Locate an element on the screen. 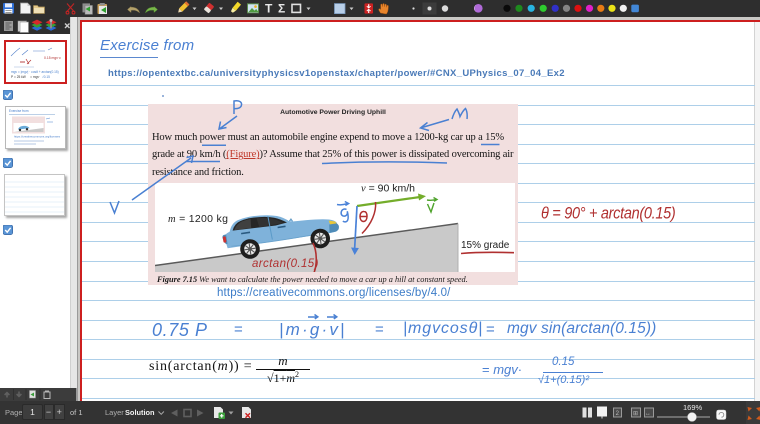 The width and height of the screenshot is (760, 424). svg-text:https://creativecommons.org/li: https://creativecommons.org/licenses is located at coordinates (37, 137).